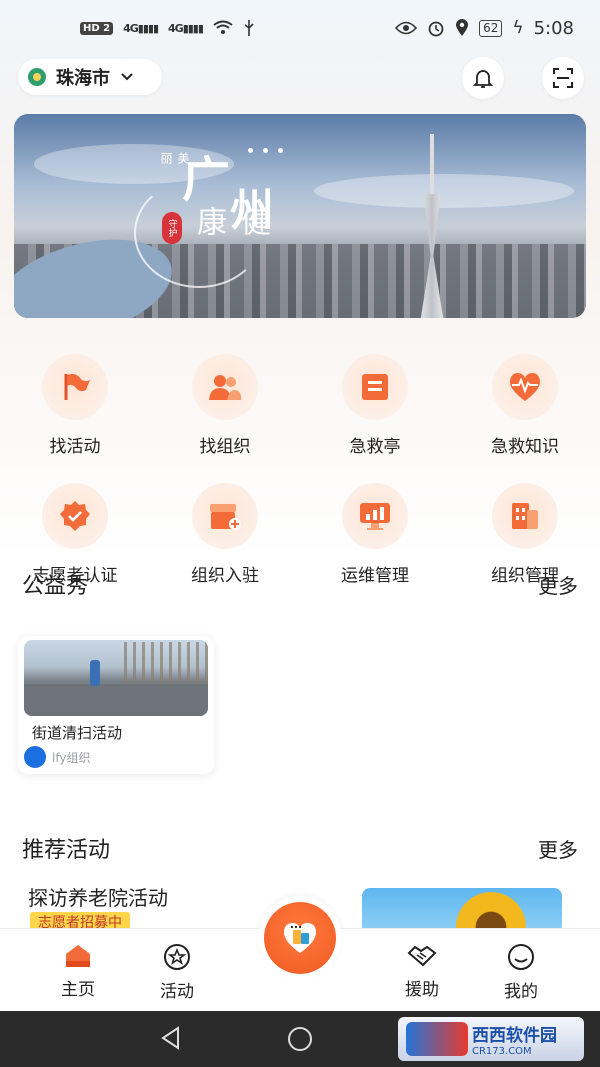 Image resolution: width=600 pixels, height=1067 pixels. What do you see at coordinates (491, 912) in the screenshot?
I see `sunflower-image` at bounding box center [491, 912].